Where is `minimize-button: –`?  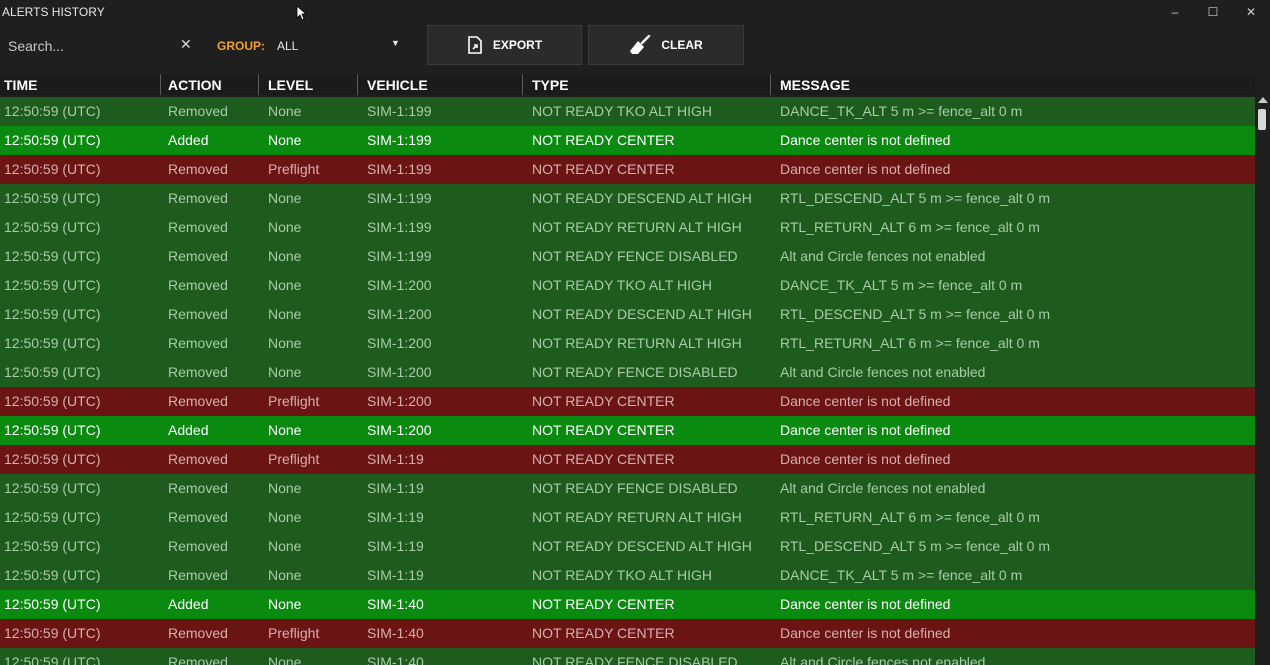
minimize-button: – is located at coordinates (1175, 12).